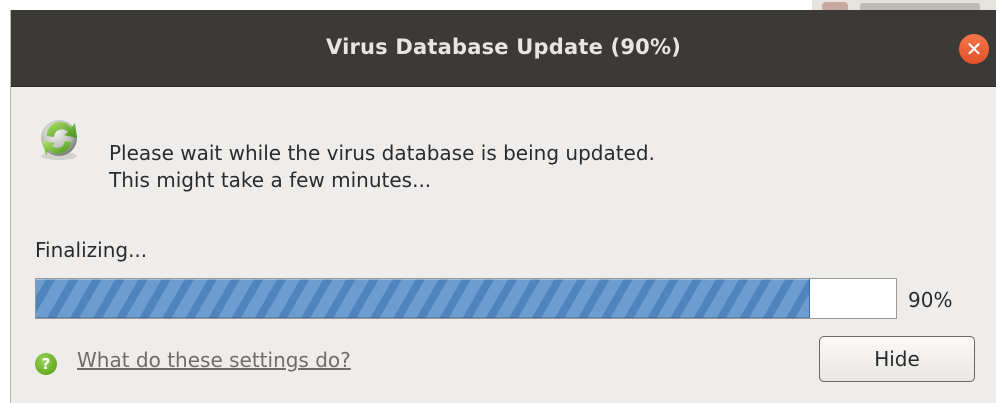 Image resolution: width=996 pixels, height=403 pixels. What do you see at coordinates (897, 359) in the screenshot?
I see `hide-button: Hide` at bounding box center [897, 359].